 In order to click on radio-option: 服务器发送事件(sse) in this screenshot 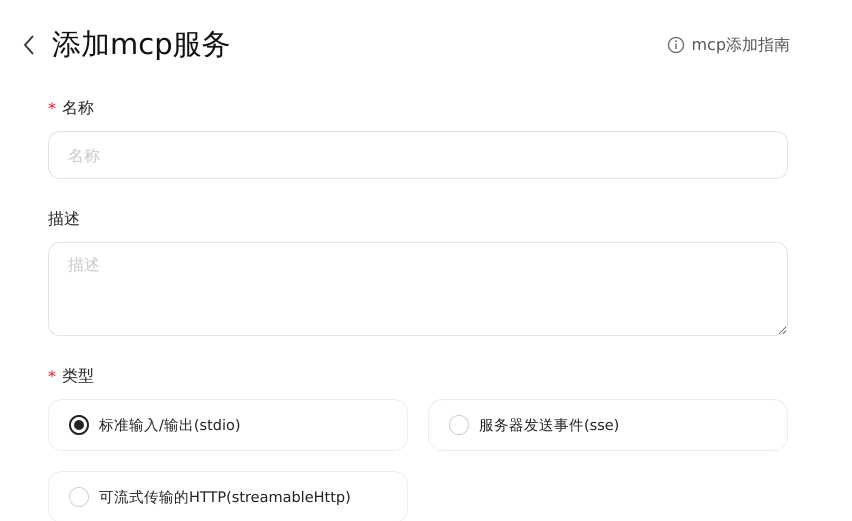, I will do `click(608, 425)`.